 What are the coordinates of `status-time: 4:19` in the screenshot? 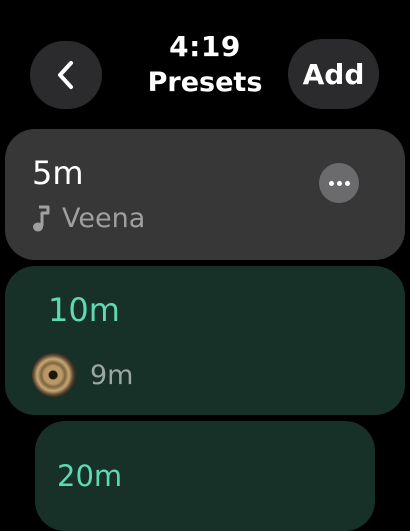 It's located at (205, 46).